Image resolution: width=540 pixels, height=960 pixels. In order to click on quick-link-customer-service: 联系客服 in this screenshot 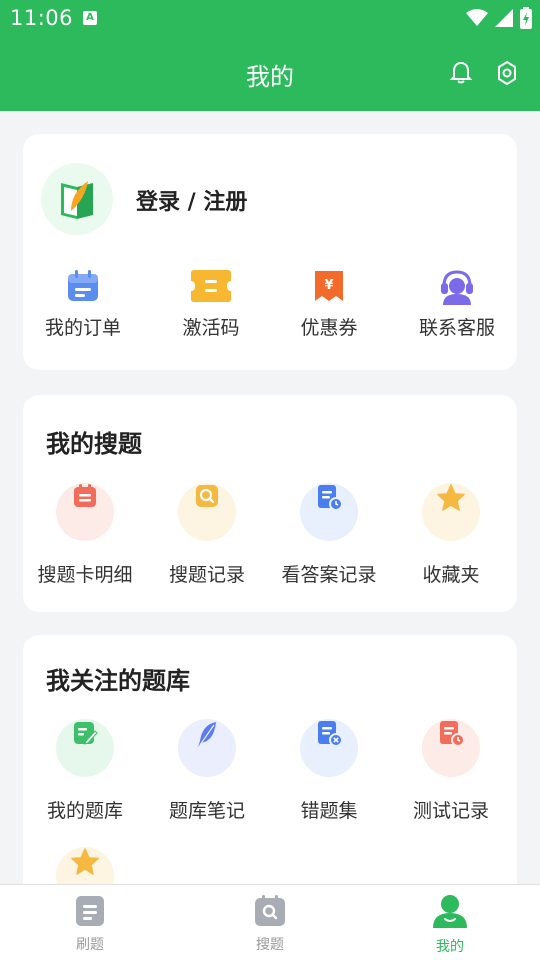, I will do `click(457, 304)`.